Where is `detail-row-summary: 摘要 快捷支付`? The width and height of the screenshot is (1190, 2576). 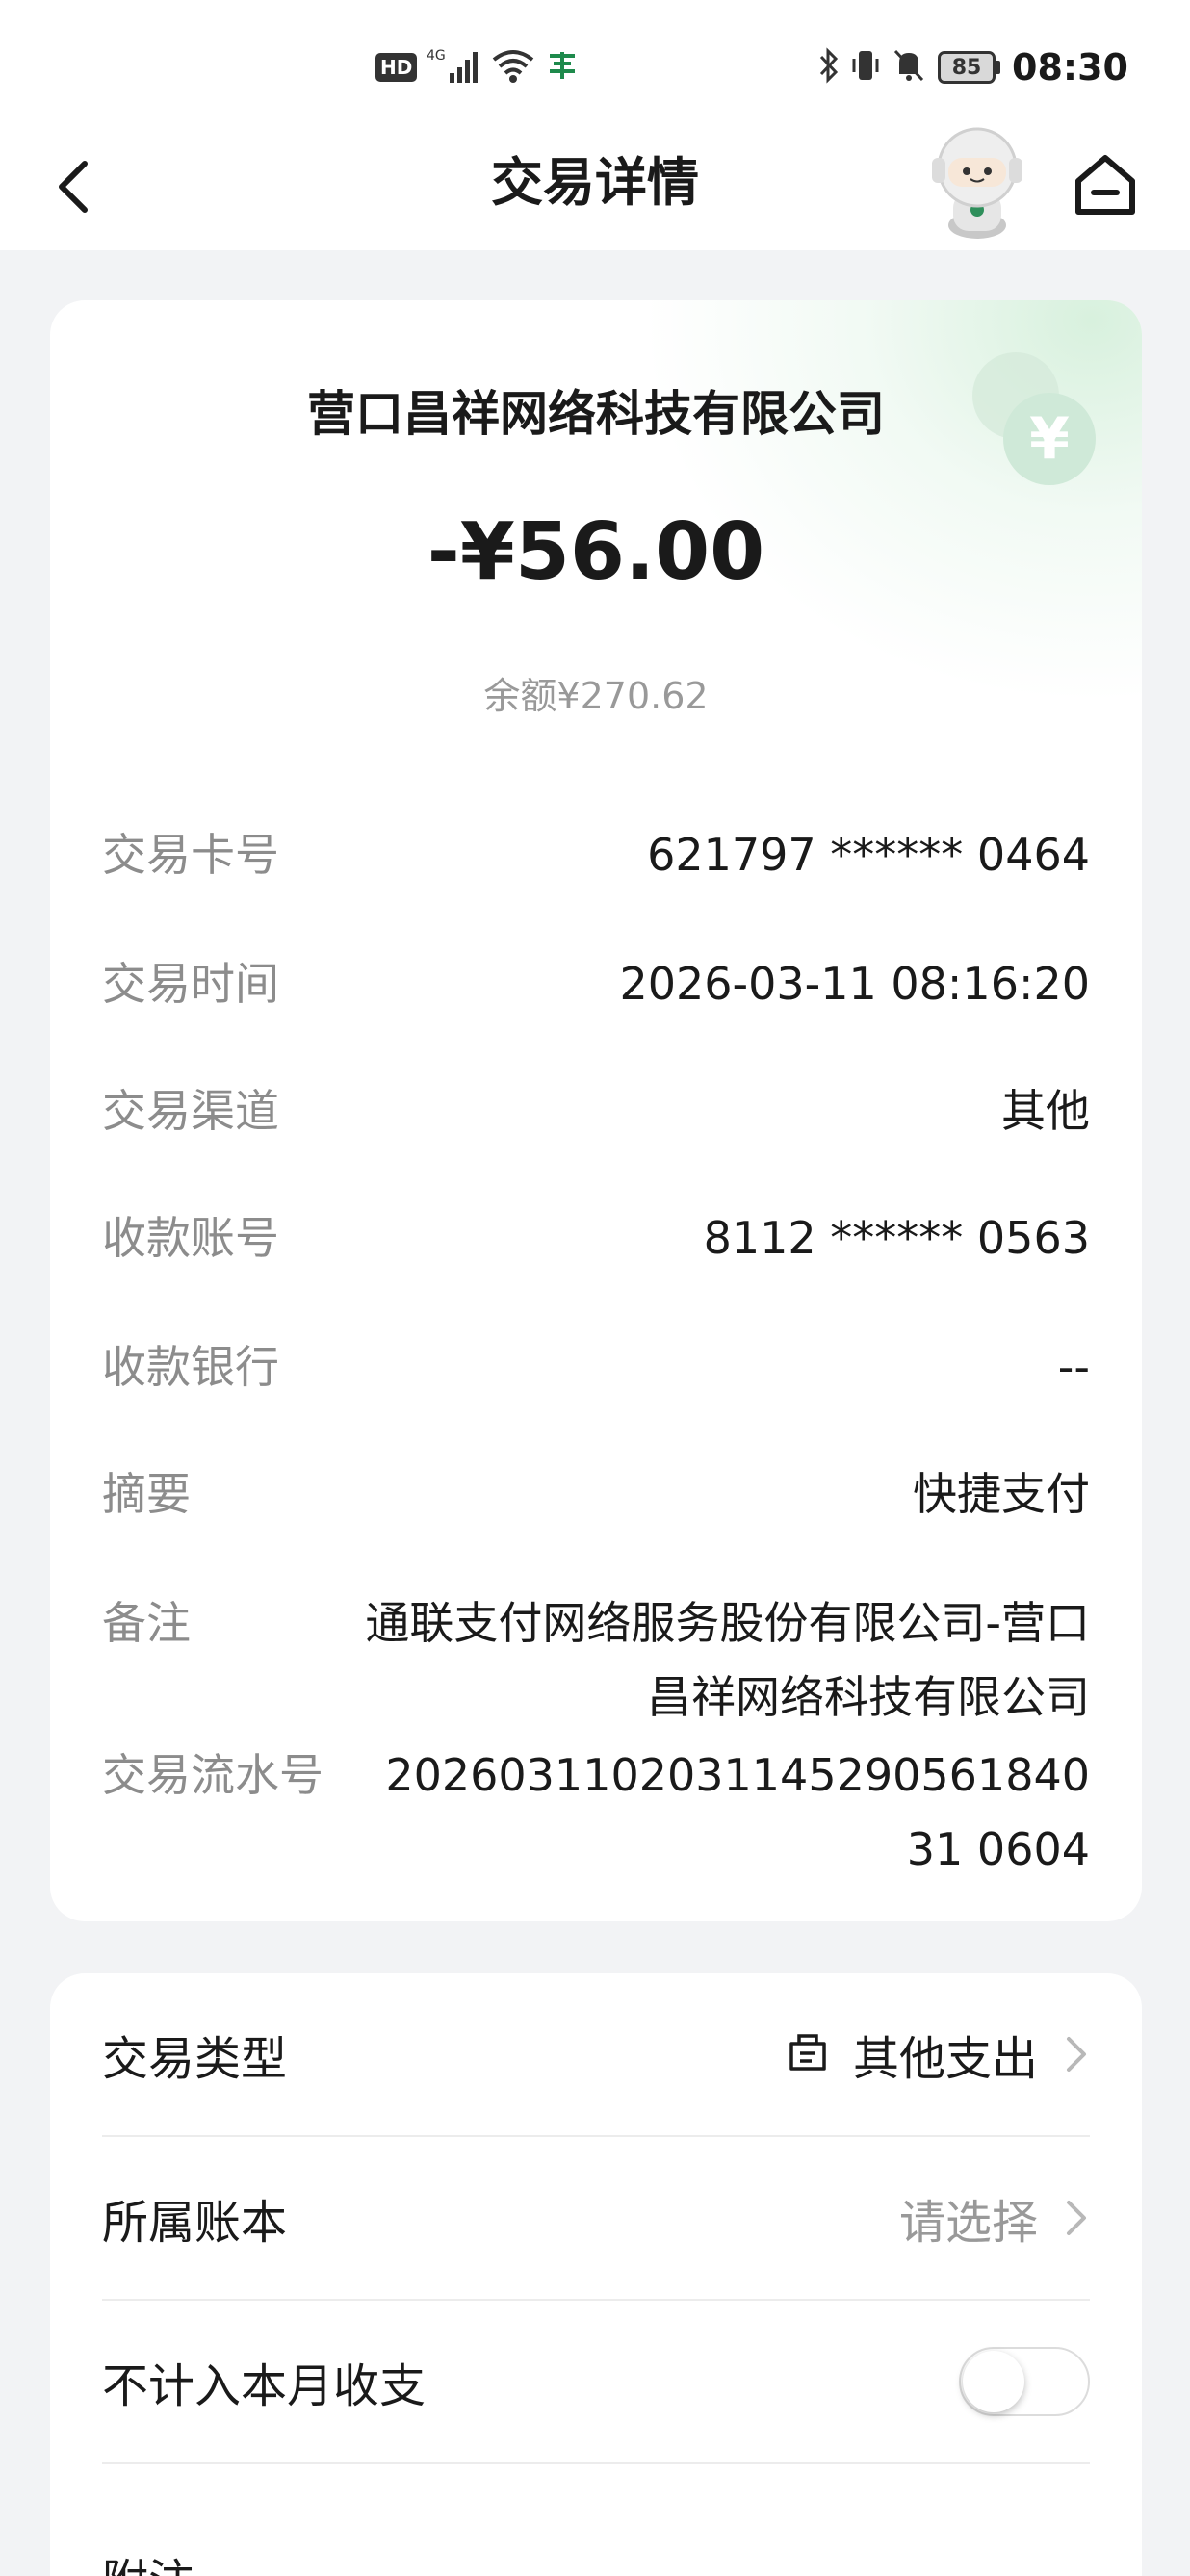 detail-row-summary: 摘要 快捷支付 is located at coordinates (596, 1494).